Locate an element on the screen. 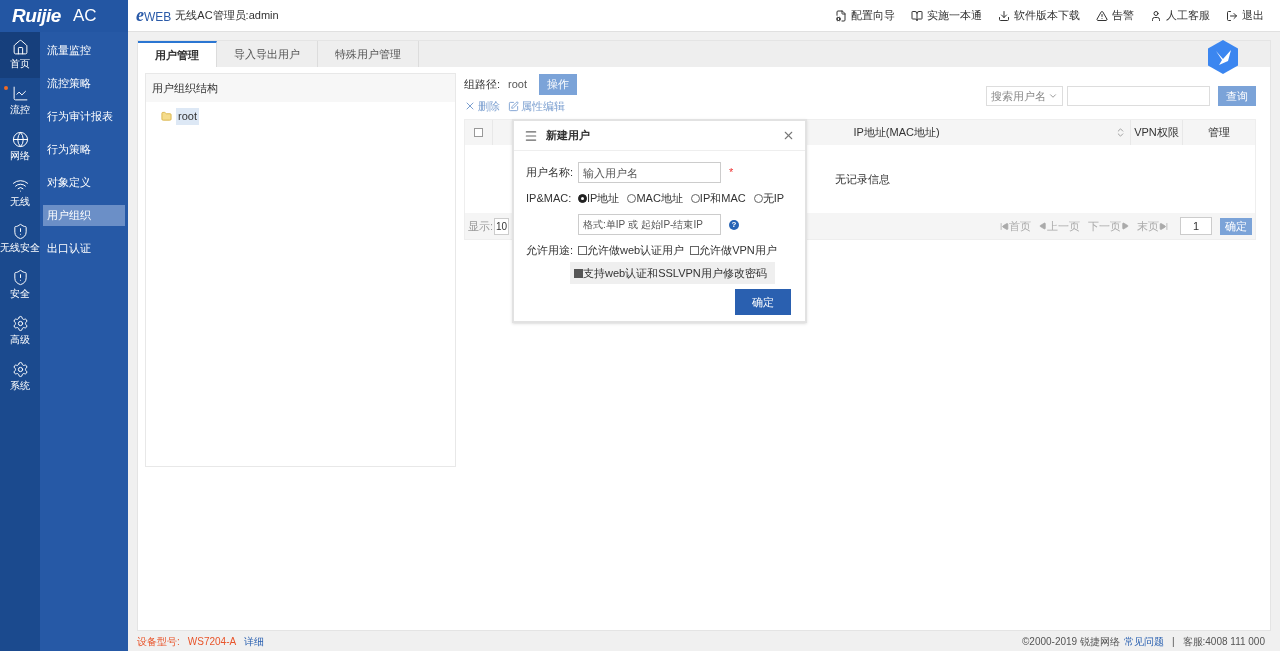 The image size is (1280, 651). first-page-icon is located at coordinates (1004, 226).